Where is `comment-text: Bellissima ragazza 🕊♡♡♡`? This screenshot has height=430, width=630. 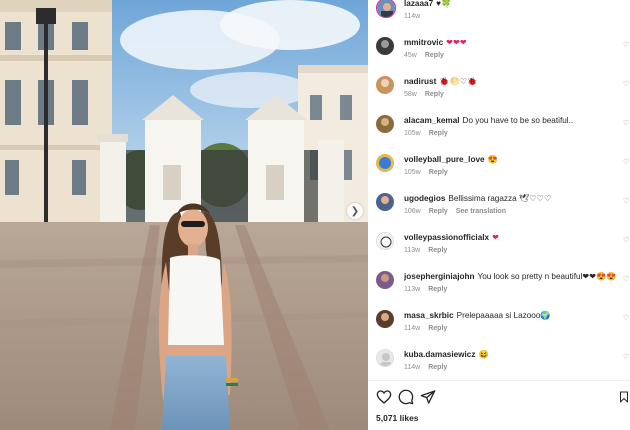
comment-text: Bellissima ragazza 🕊♡♡♡ is located at coordinates (500, 198).